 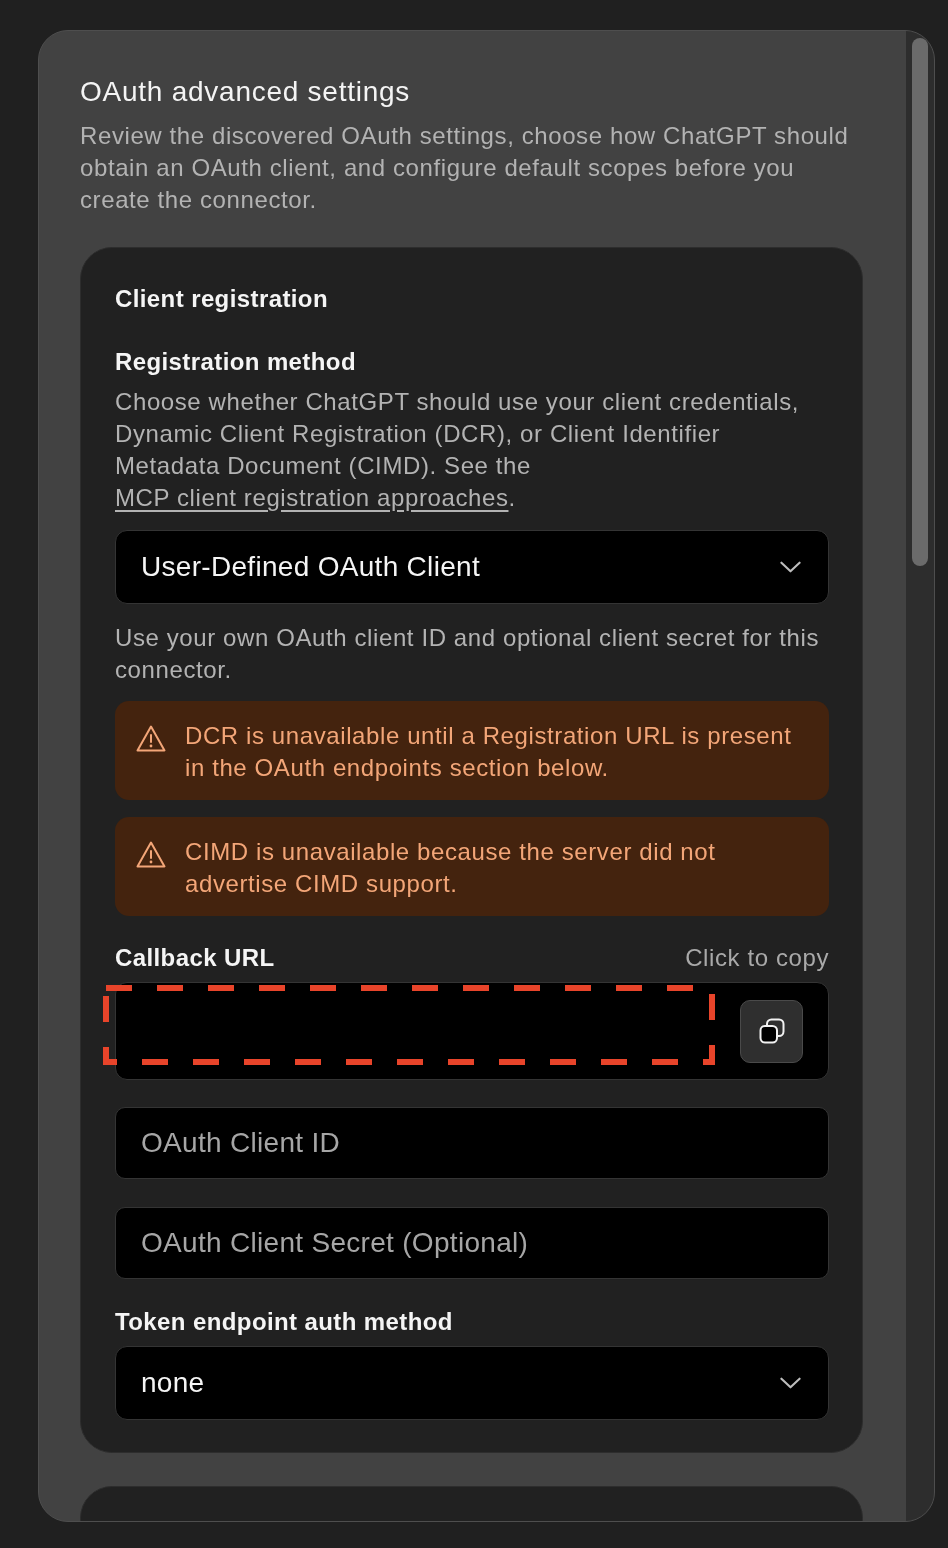 What do you see at coordinates (465, 168) in the screenshot?
I see `dialog-description: Review the discovered OAuth settings, choose how ChatGPT should obtain an OAuth client, and configure default scopes before you create the connector.` at bounding box center [465, 168].